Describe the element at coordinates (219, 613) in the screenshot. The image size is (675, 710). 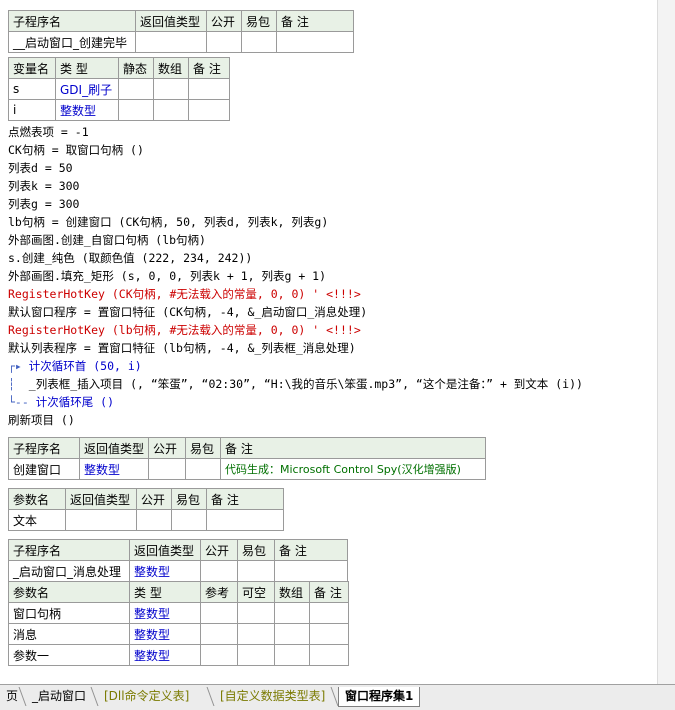
I see `param-hwnd-ref` at that location.